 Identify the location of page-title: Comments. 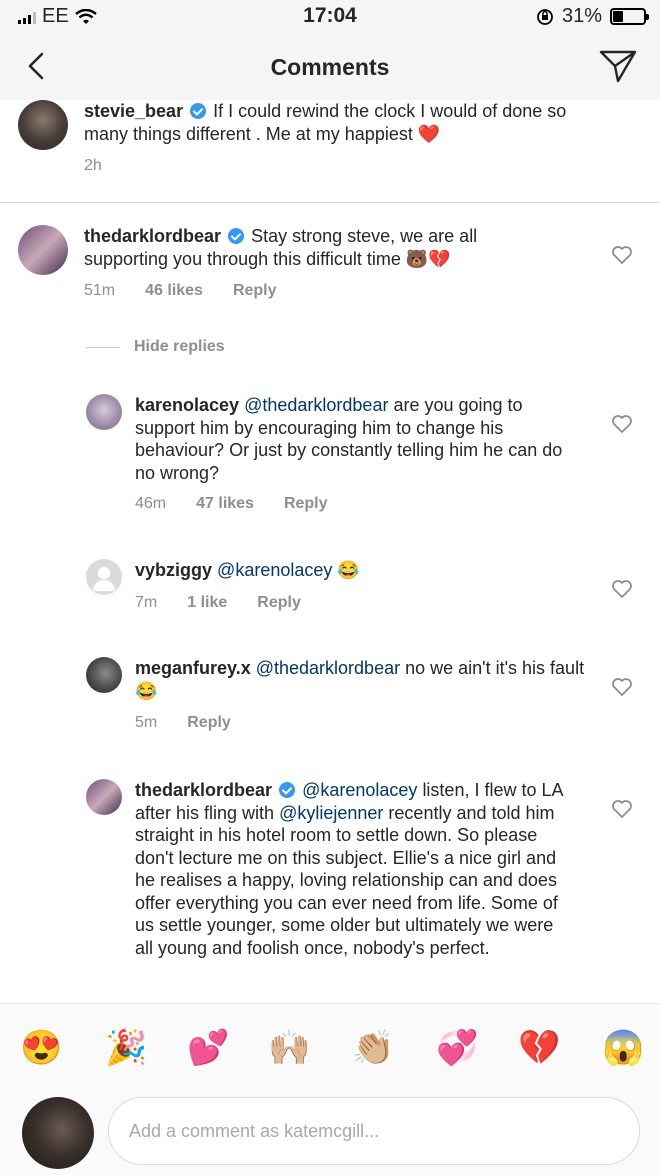
(330, 67).